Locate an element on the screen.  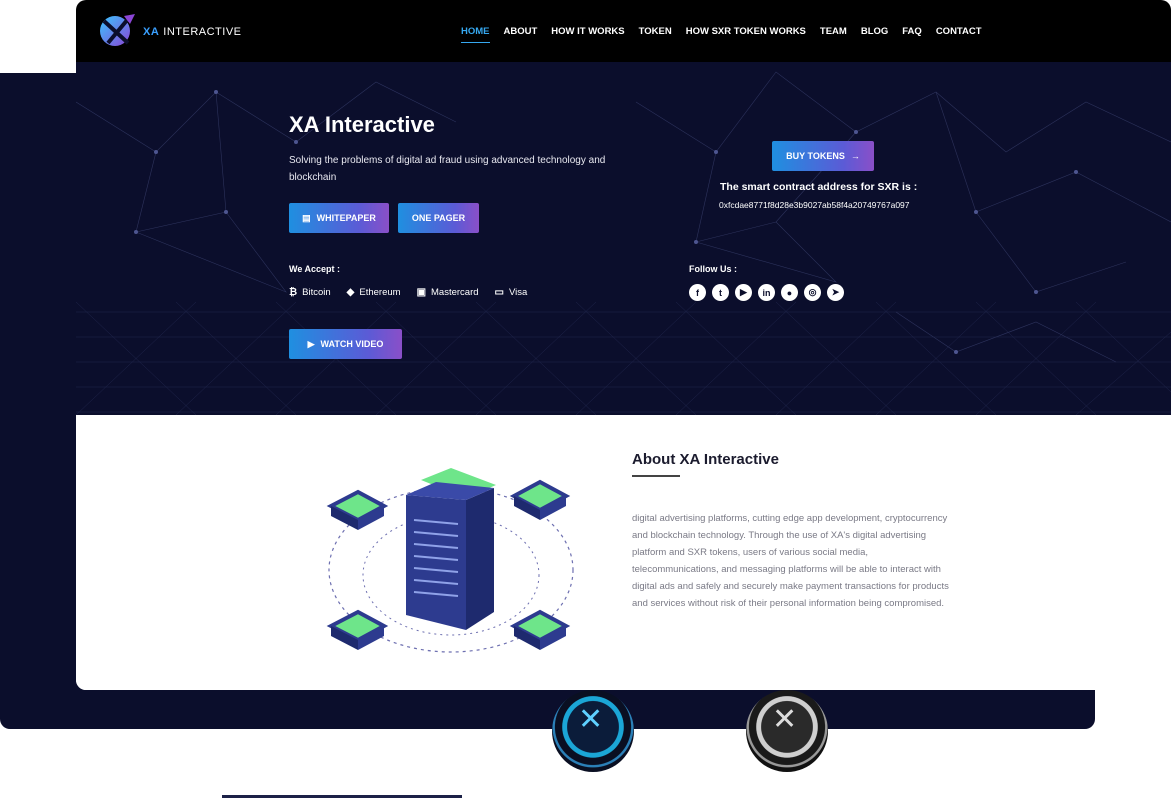
xa-coin-color-icon: ✕ is located at coordinates (593, 731).